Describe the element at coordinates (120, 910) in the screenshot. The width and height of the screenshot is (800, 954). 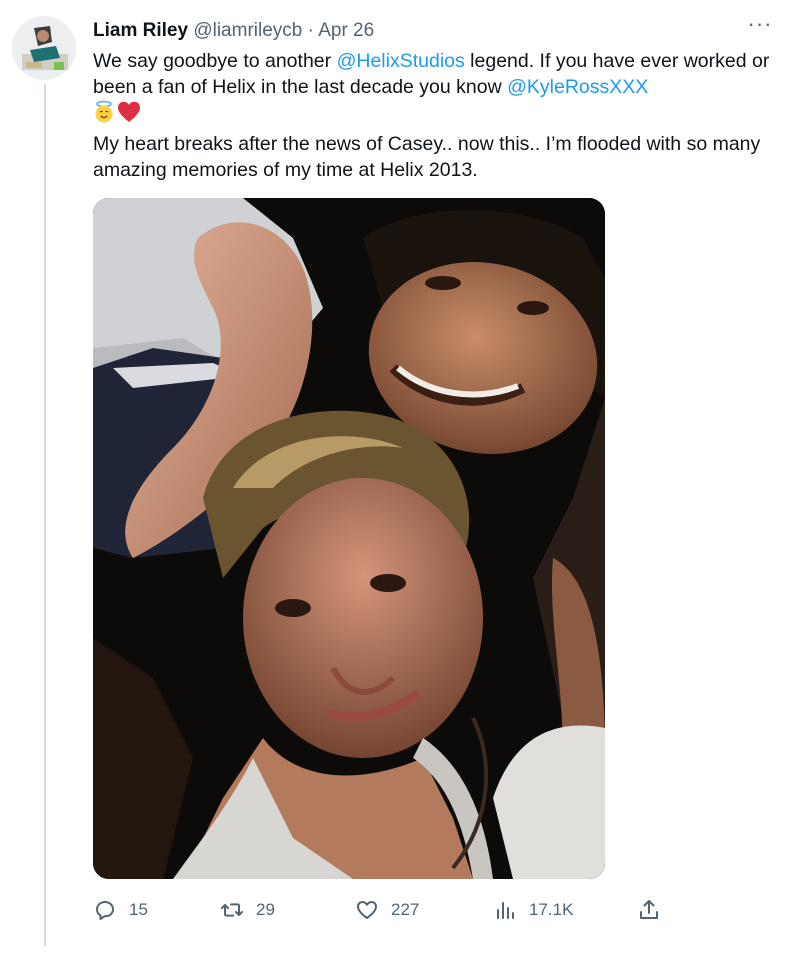
I see `reply-button: 15` at that location.